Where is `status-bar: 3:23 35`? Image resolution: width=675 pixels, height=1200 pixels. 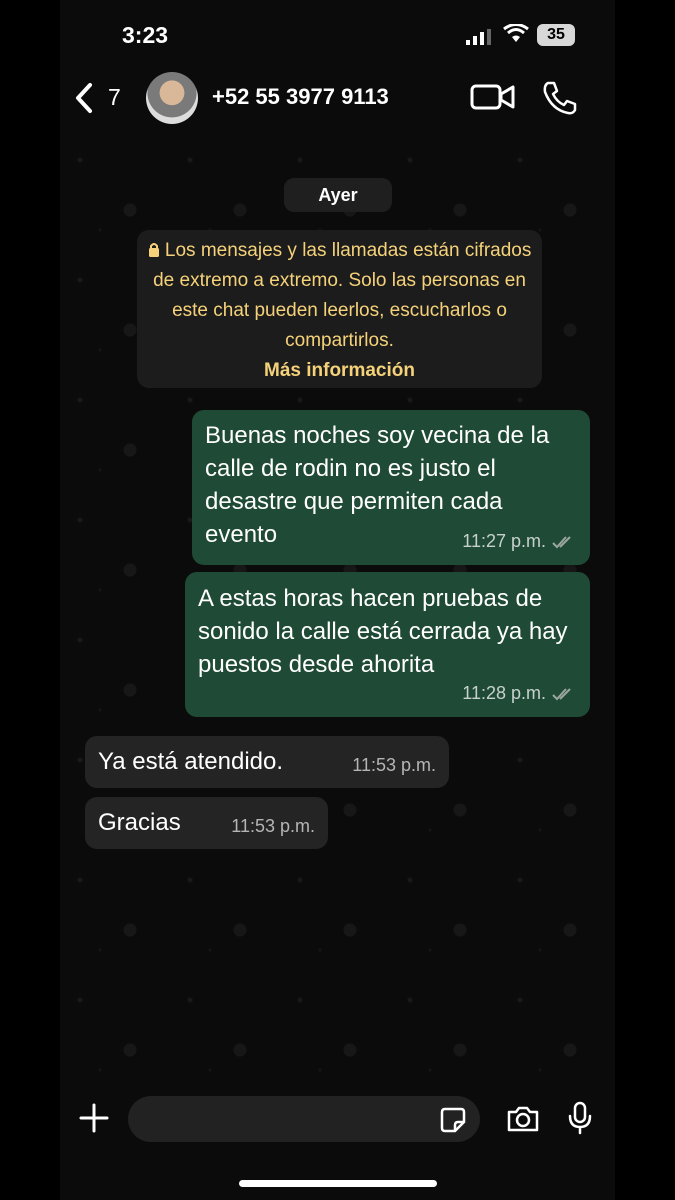
status-bar: 3:23 35 is located at coordinates (337, 35).